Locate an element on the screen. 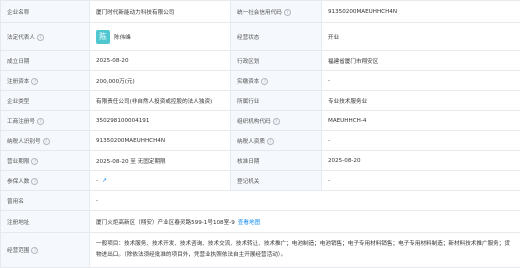 The width and height of the screenshot is (520, 268). company-type-value: 有限责任公司(非自然人投资或控股的法人独资) is located at coordinates (160, 101).